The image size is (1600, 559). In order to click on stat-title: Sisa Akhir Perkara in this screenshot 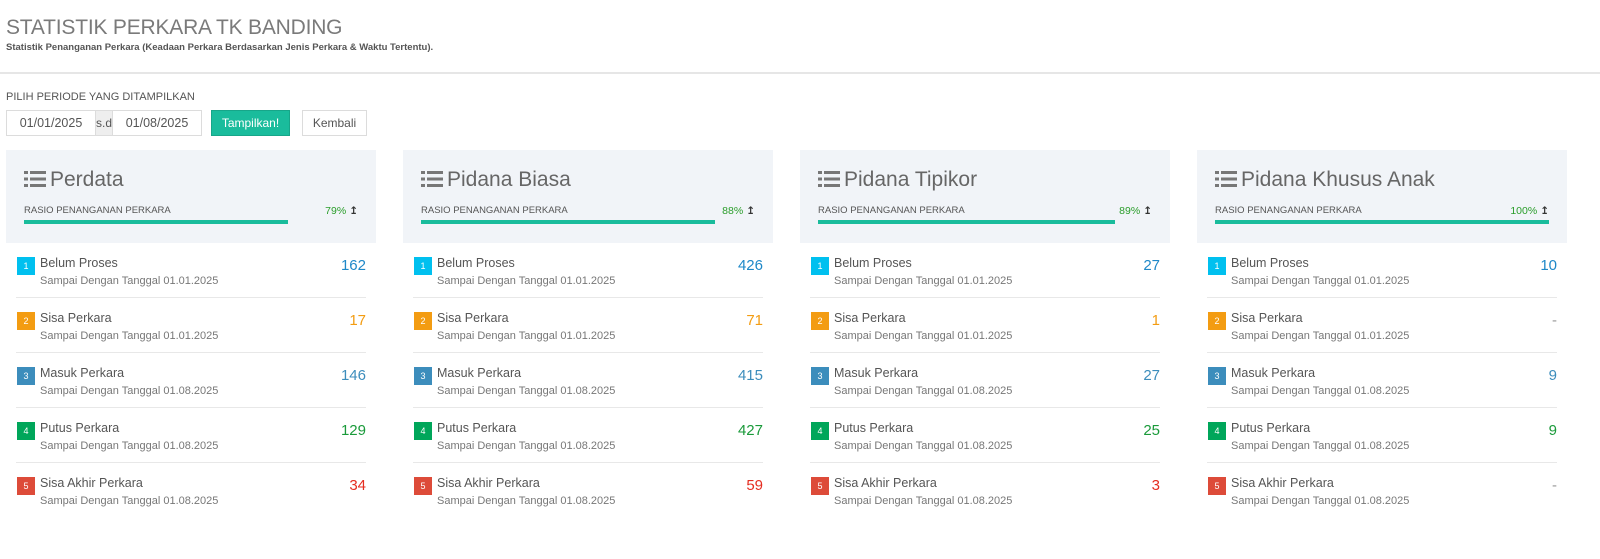, I will do `click(1282, 483)`.